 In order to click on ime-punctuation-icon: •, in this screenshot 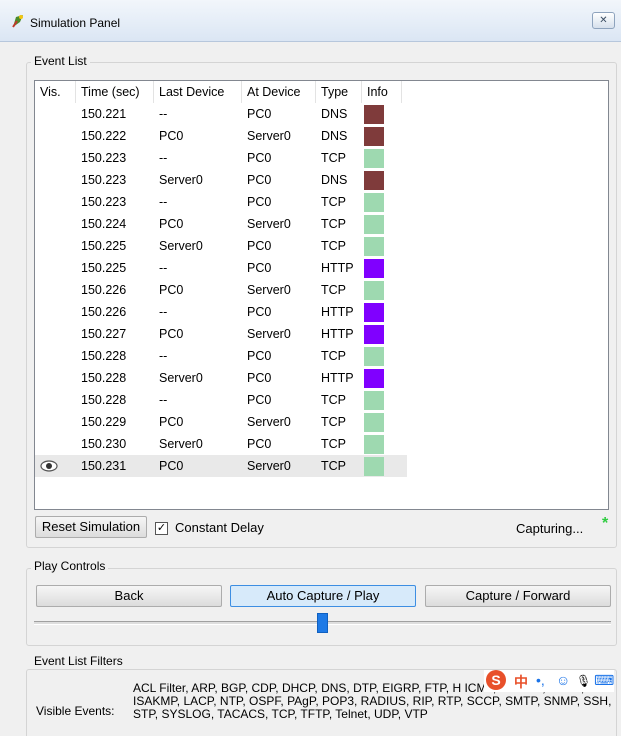, I will do `click(540, 680)`.